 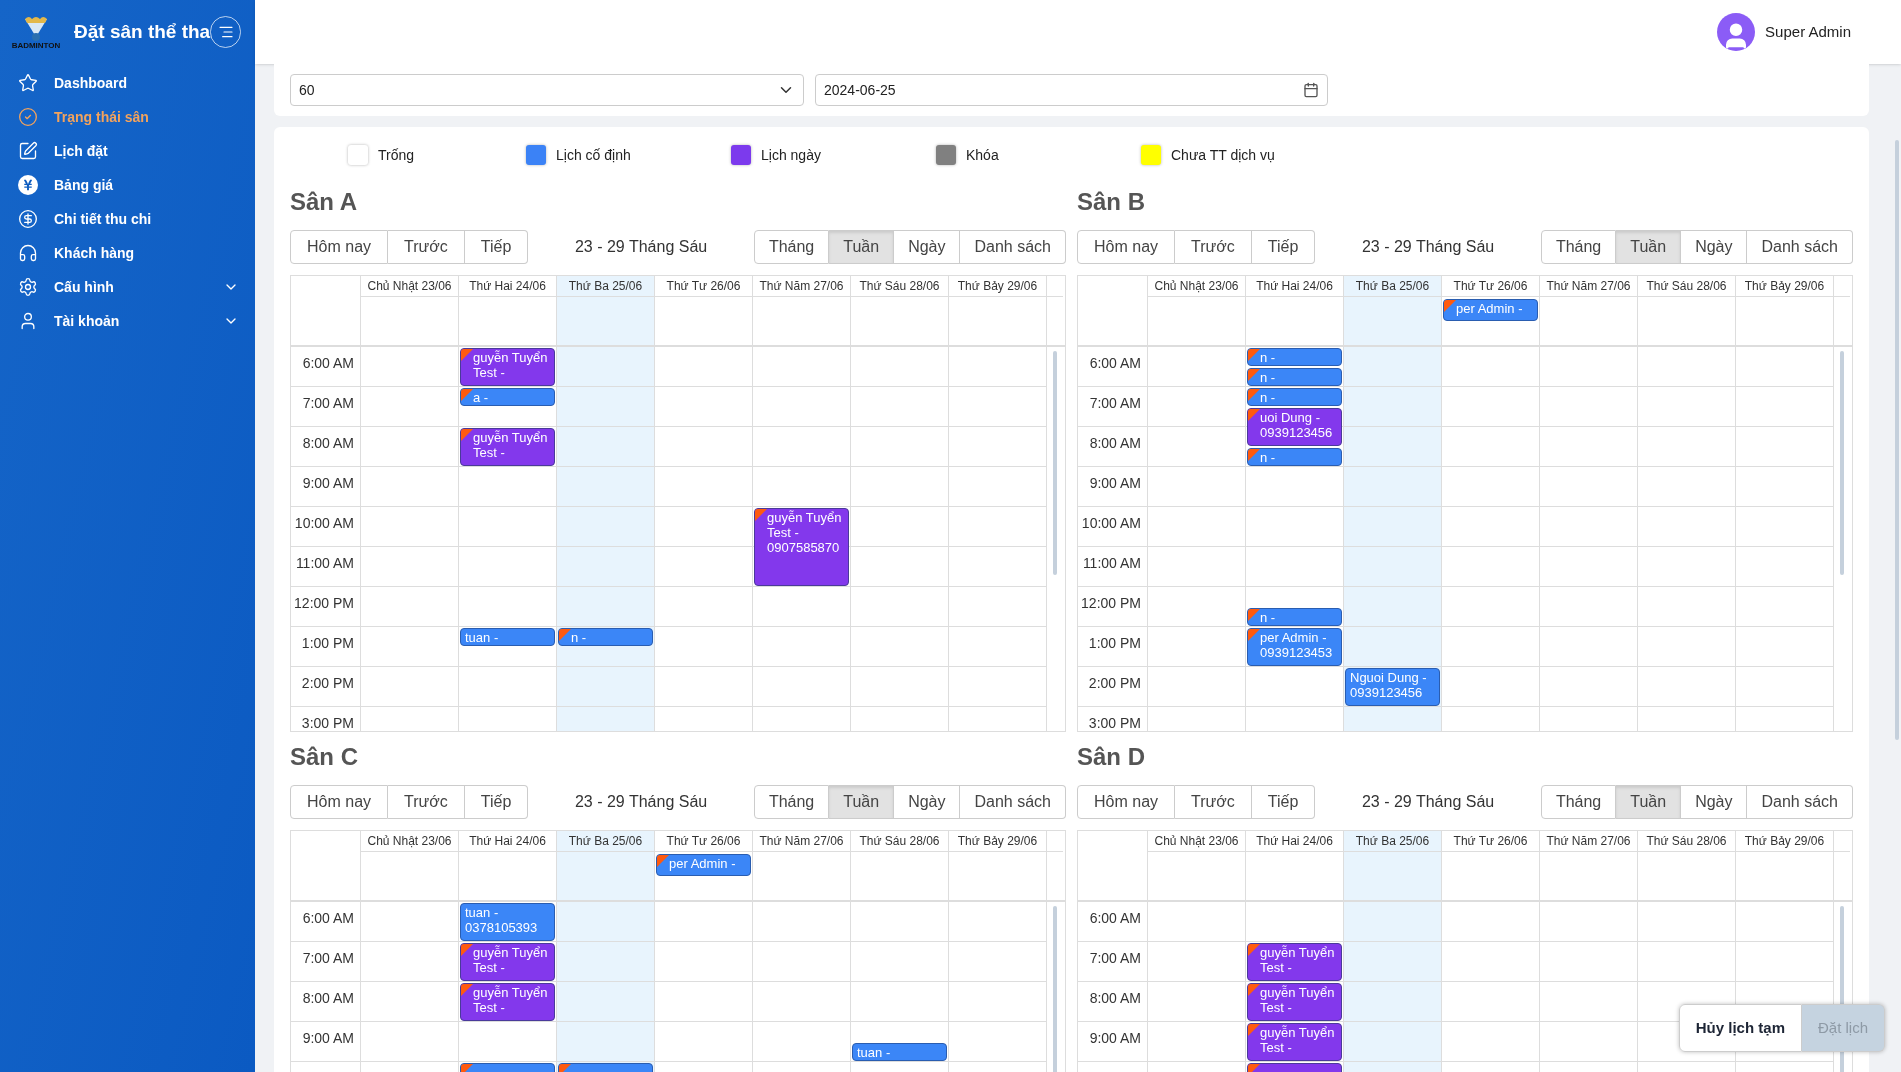 What do you see at coordinates (547, 90) in the screenshot?
I see `duration-select: 60` at bounding box center [547, 90].